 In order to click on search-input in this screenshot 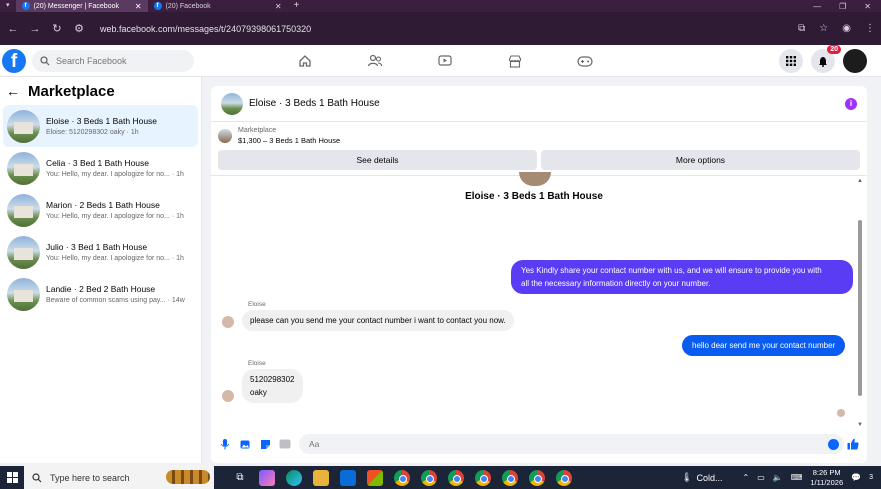, I will do `click(116, 60)`.